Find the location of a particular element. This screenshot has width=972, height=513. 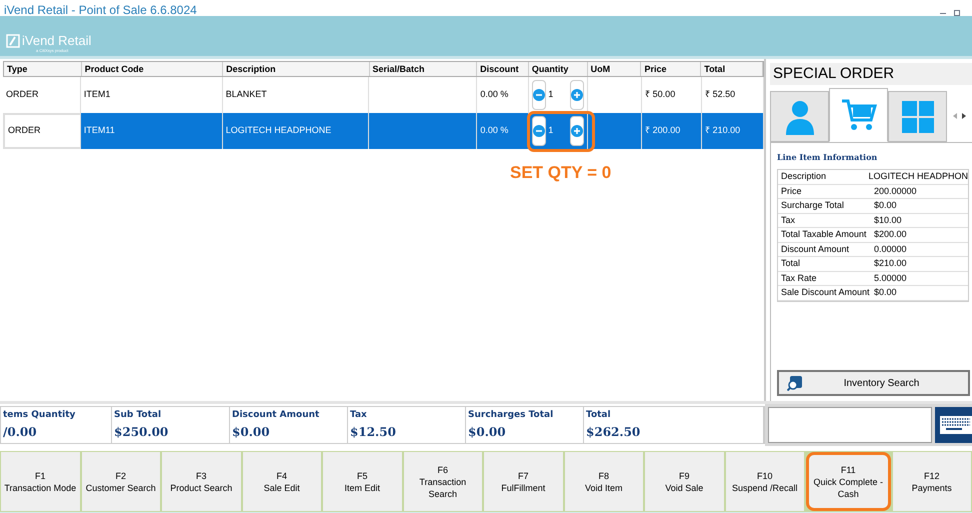

function-key-button: F11 Quick Complete - Cash is located at coordinates (848, 481).